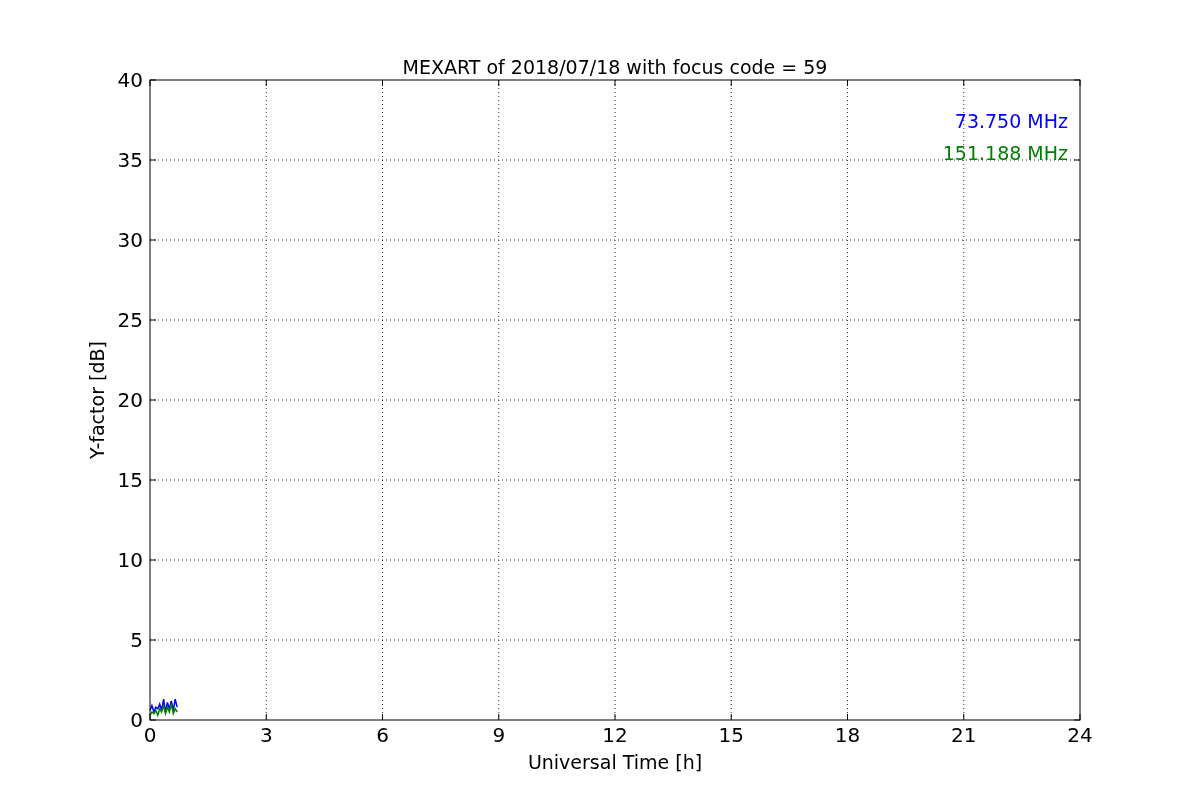 The height and width of the screenshot is (800, 1200). What do you see at coordinates (731, 735) in the screenshot?
I see `x-tick-label: 15` at bounding box center [731, 735].